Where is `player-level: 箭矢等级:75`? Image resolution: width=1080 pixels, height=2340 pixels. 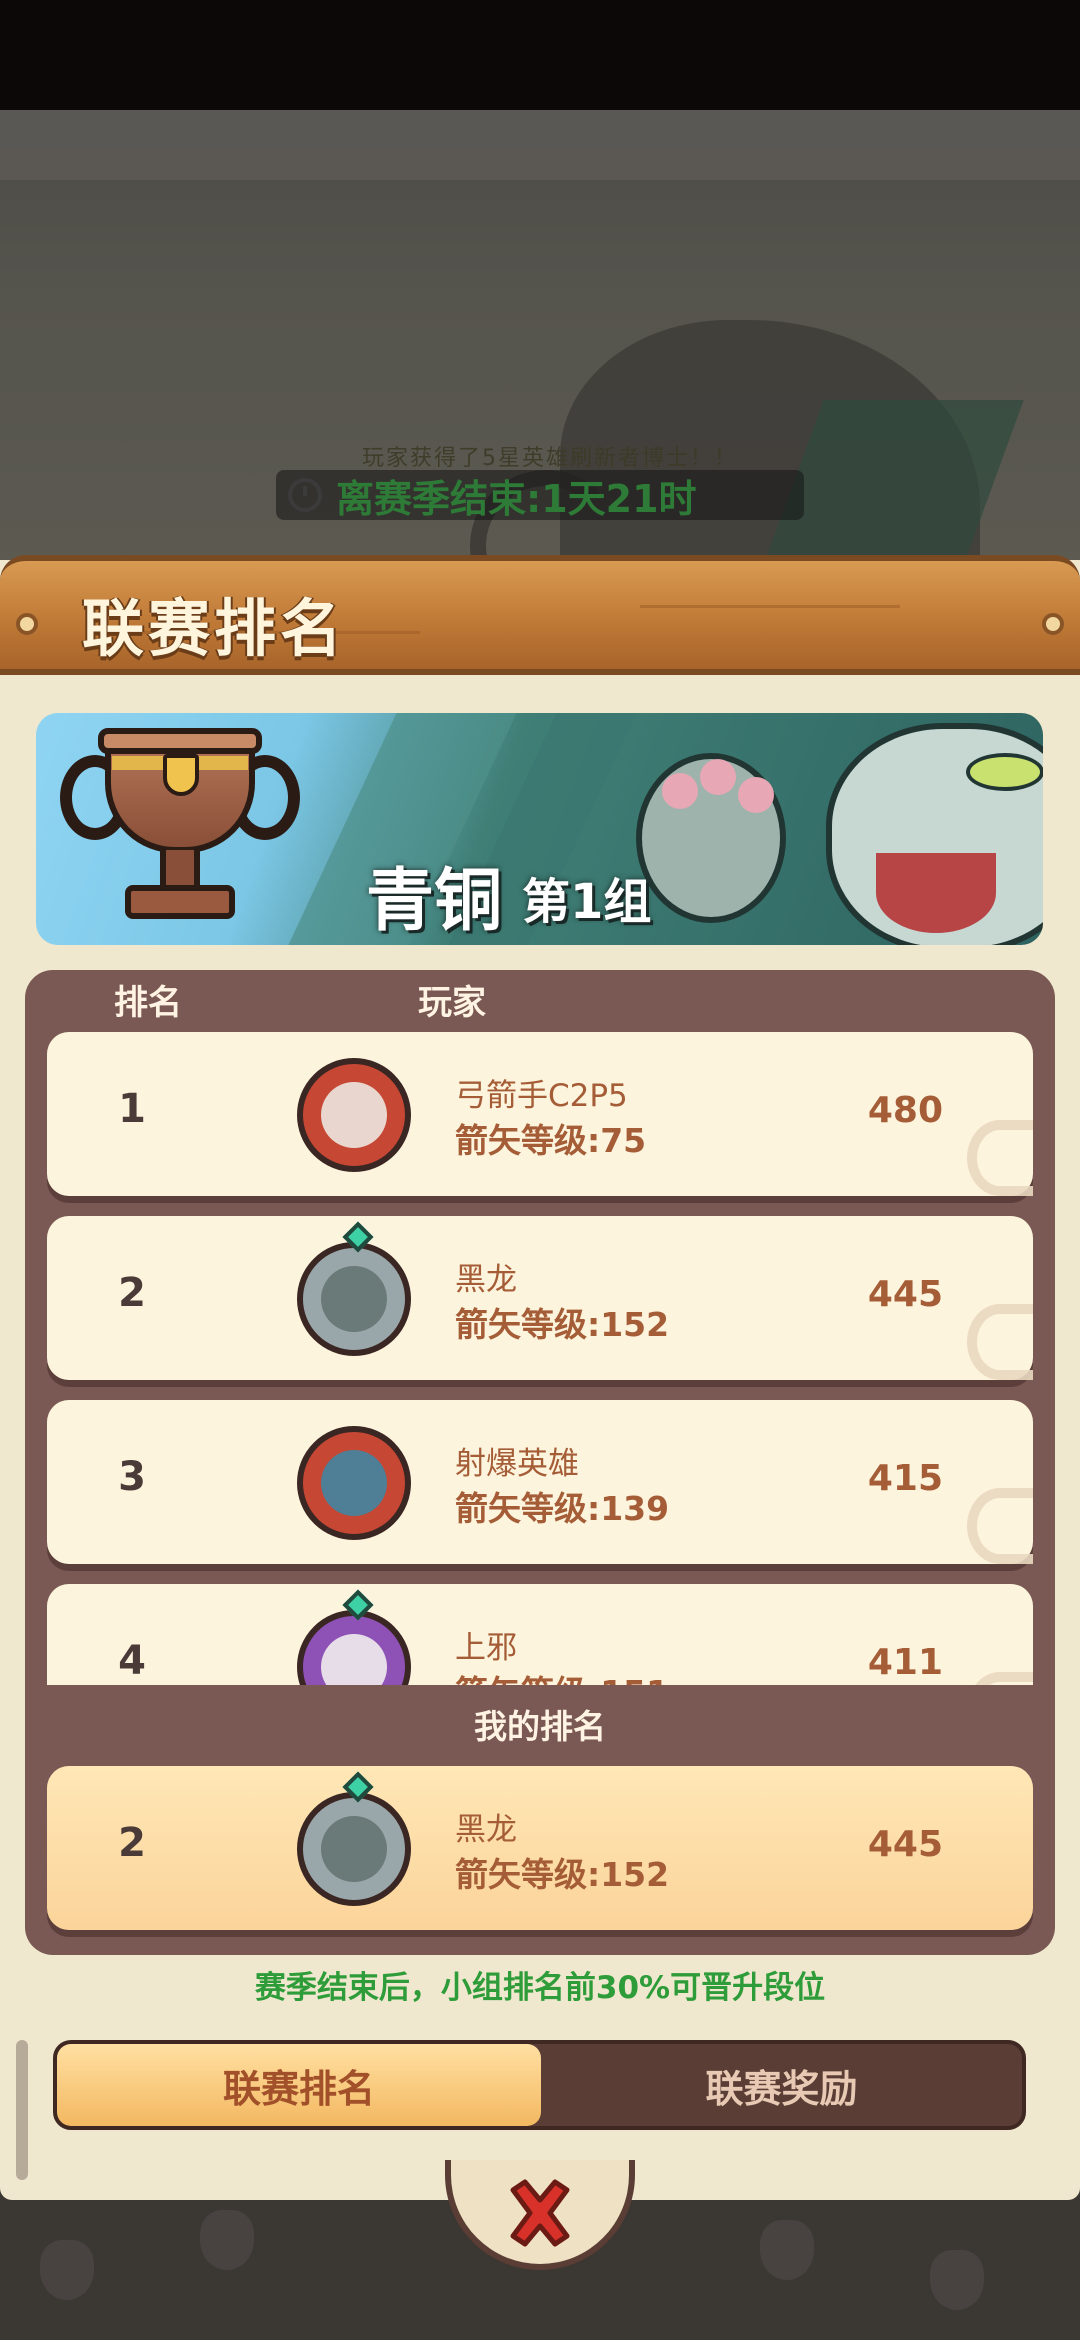 player-level: 箭矢等级:75 is located at coordinates (551, 1140).